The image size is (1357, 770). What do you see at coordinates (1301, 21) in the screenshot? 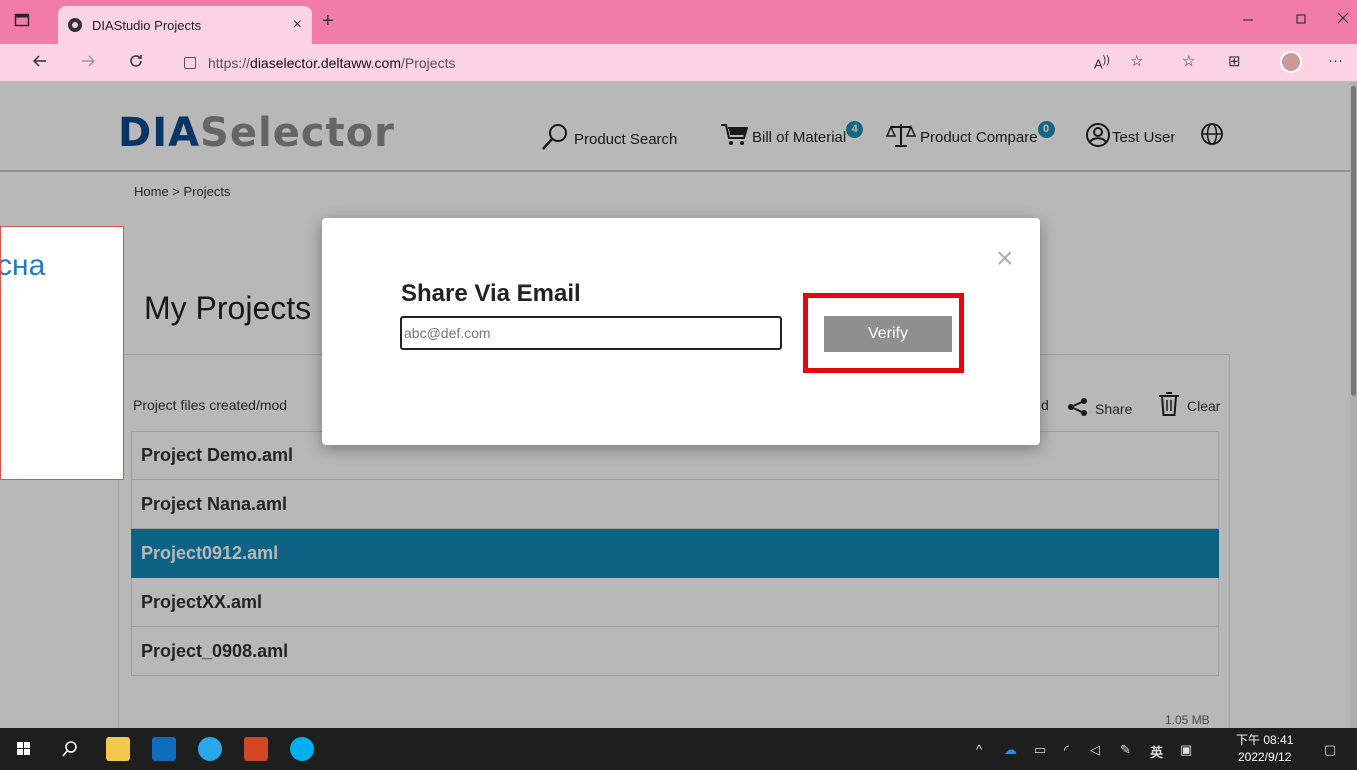
I see `restore-window-icon` at bounding box center [1301, 21].